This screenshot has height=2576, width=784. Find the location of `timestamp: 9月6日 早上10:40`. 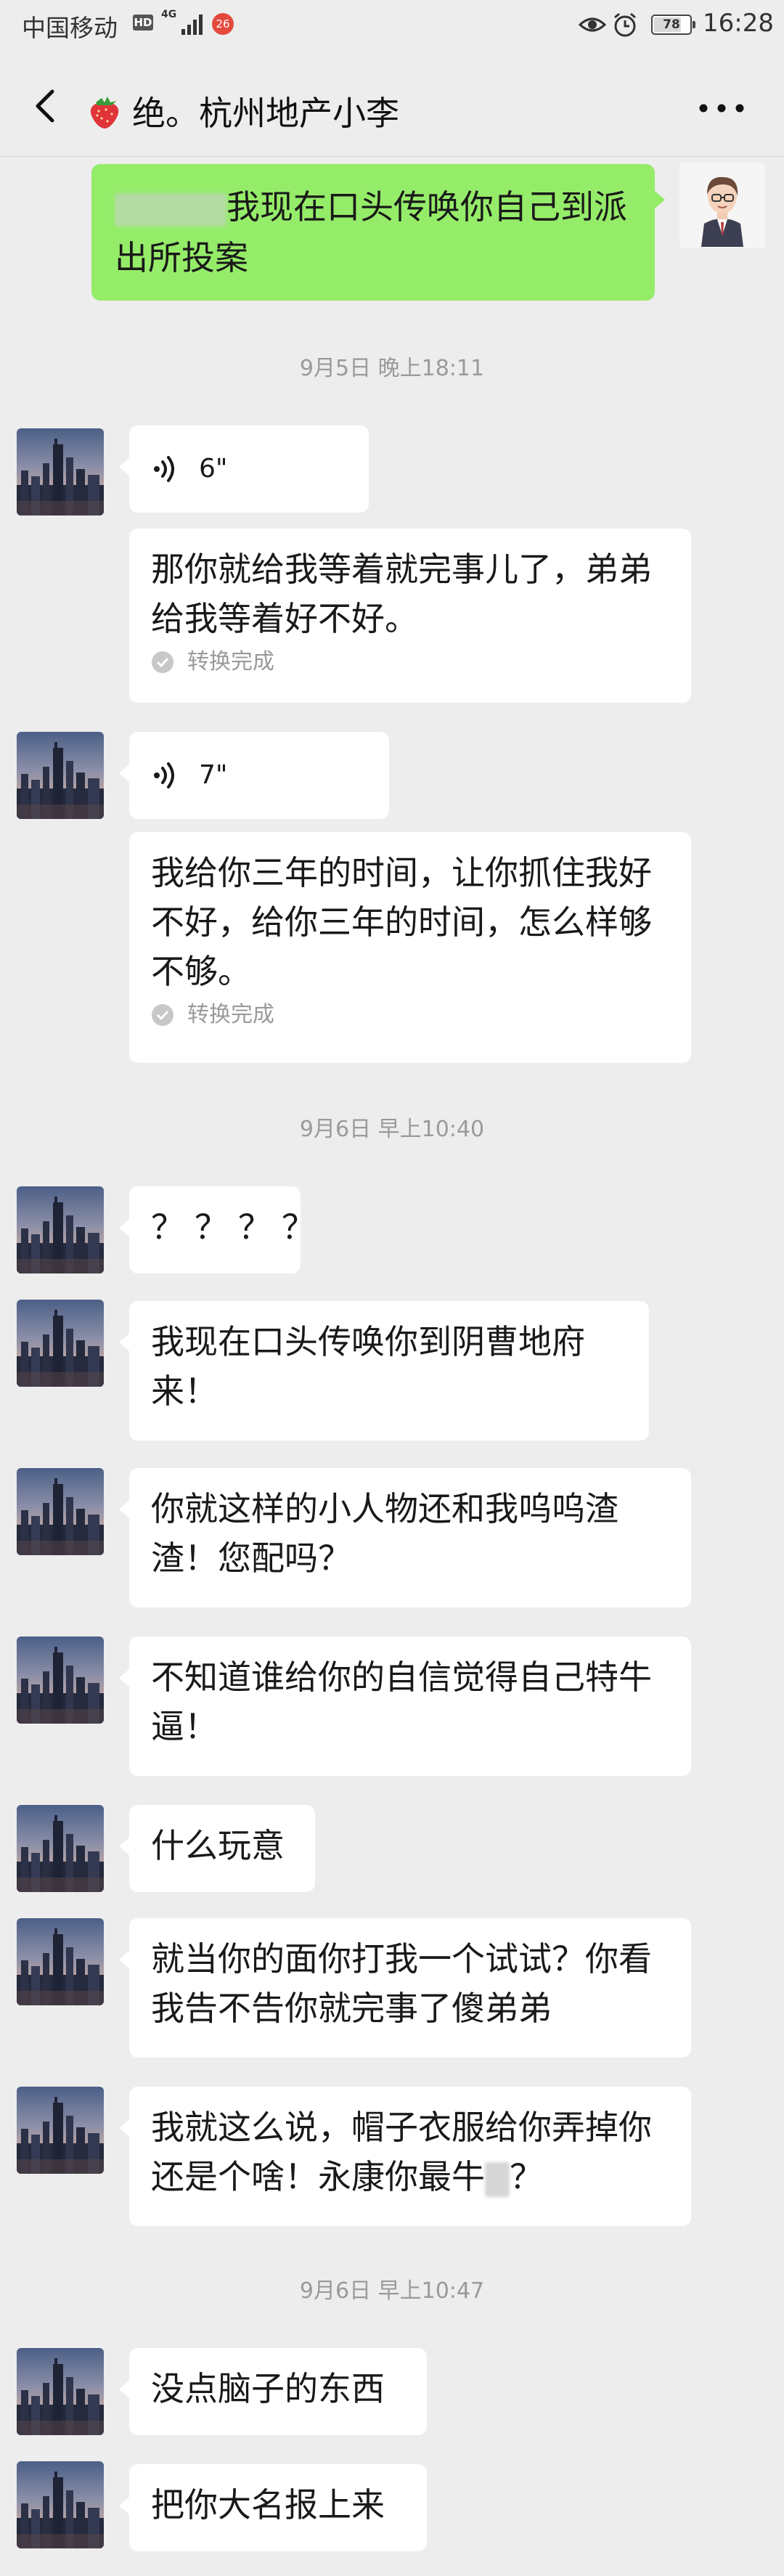

timestamp: 9月6日 早上10:40 is located at coordinates (392, 1129).